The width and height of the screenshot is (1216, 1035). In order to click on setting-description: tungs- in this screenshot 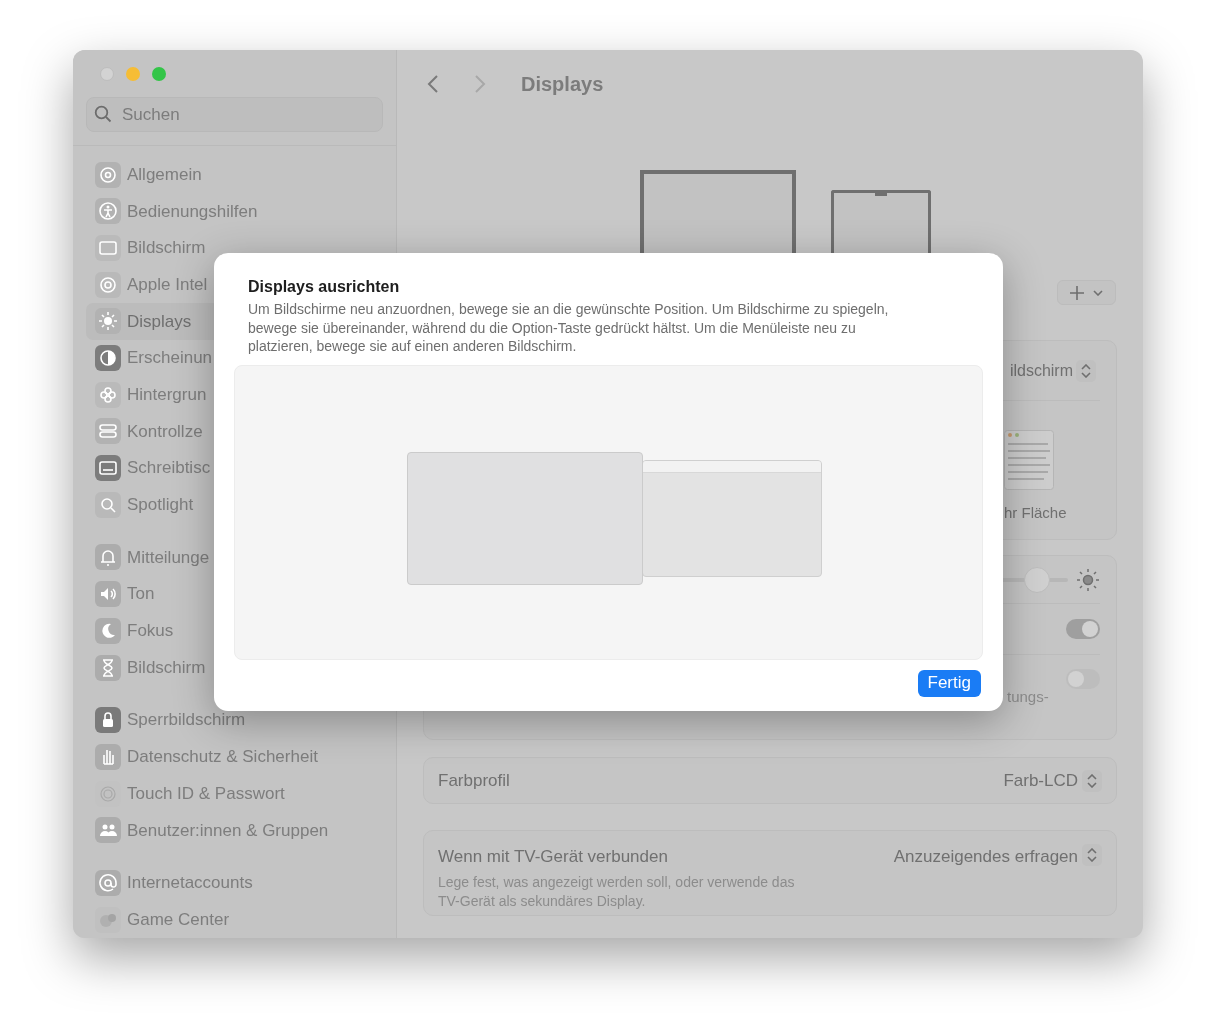, I will do `click(1028, 697)`.